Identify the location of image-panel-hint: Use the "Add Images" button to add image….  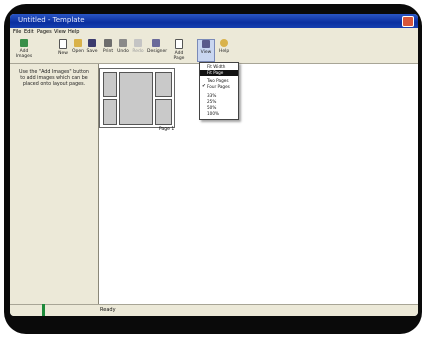
(54, 78).